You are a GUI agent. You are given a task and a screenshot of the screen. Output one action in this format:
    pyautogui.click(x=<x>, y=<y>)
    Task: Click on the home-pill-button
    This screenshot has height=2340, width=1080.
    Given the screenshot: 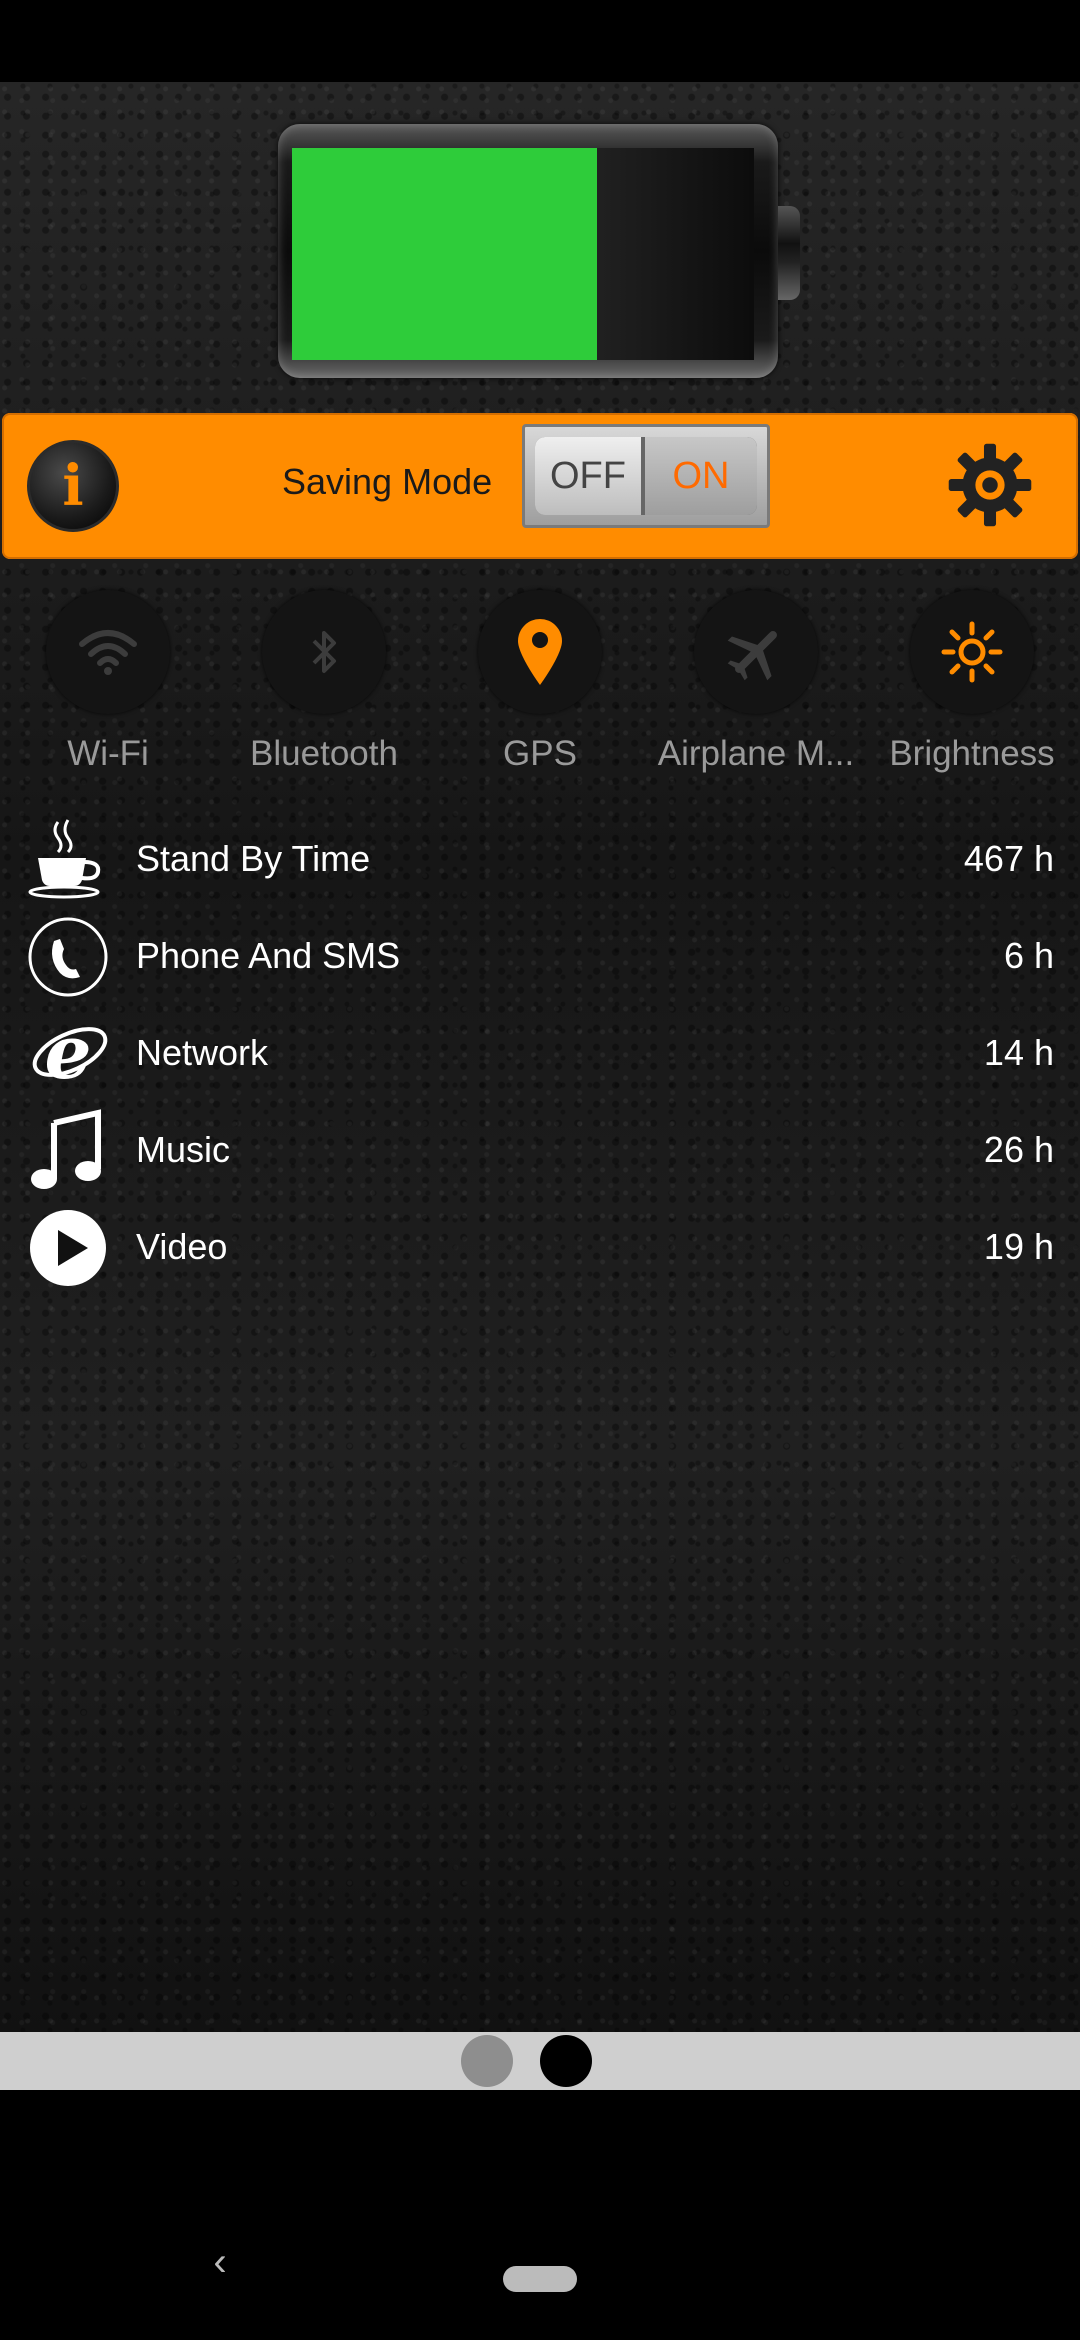 What is the action you would take?
    pyautogui.click(x=540, y=2279)
    